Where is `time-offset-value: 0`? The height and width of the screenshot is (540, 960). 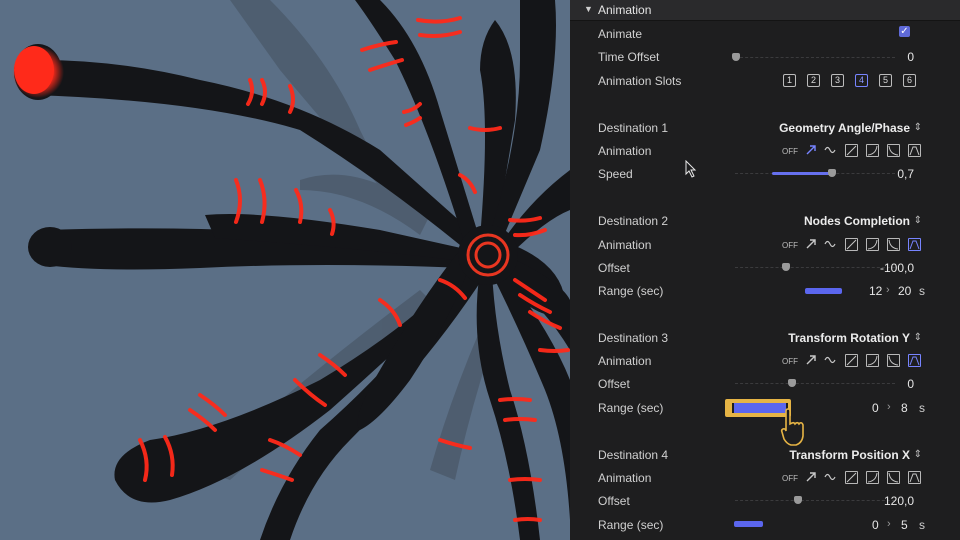
time-offset-value: 0 is located at coordinates (910, 57).